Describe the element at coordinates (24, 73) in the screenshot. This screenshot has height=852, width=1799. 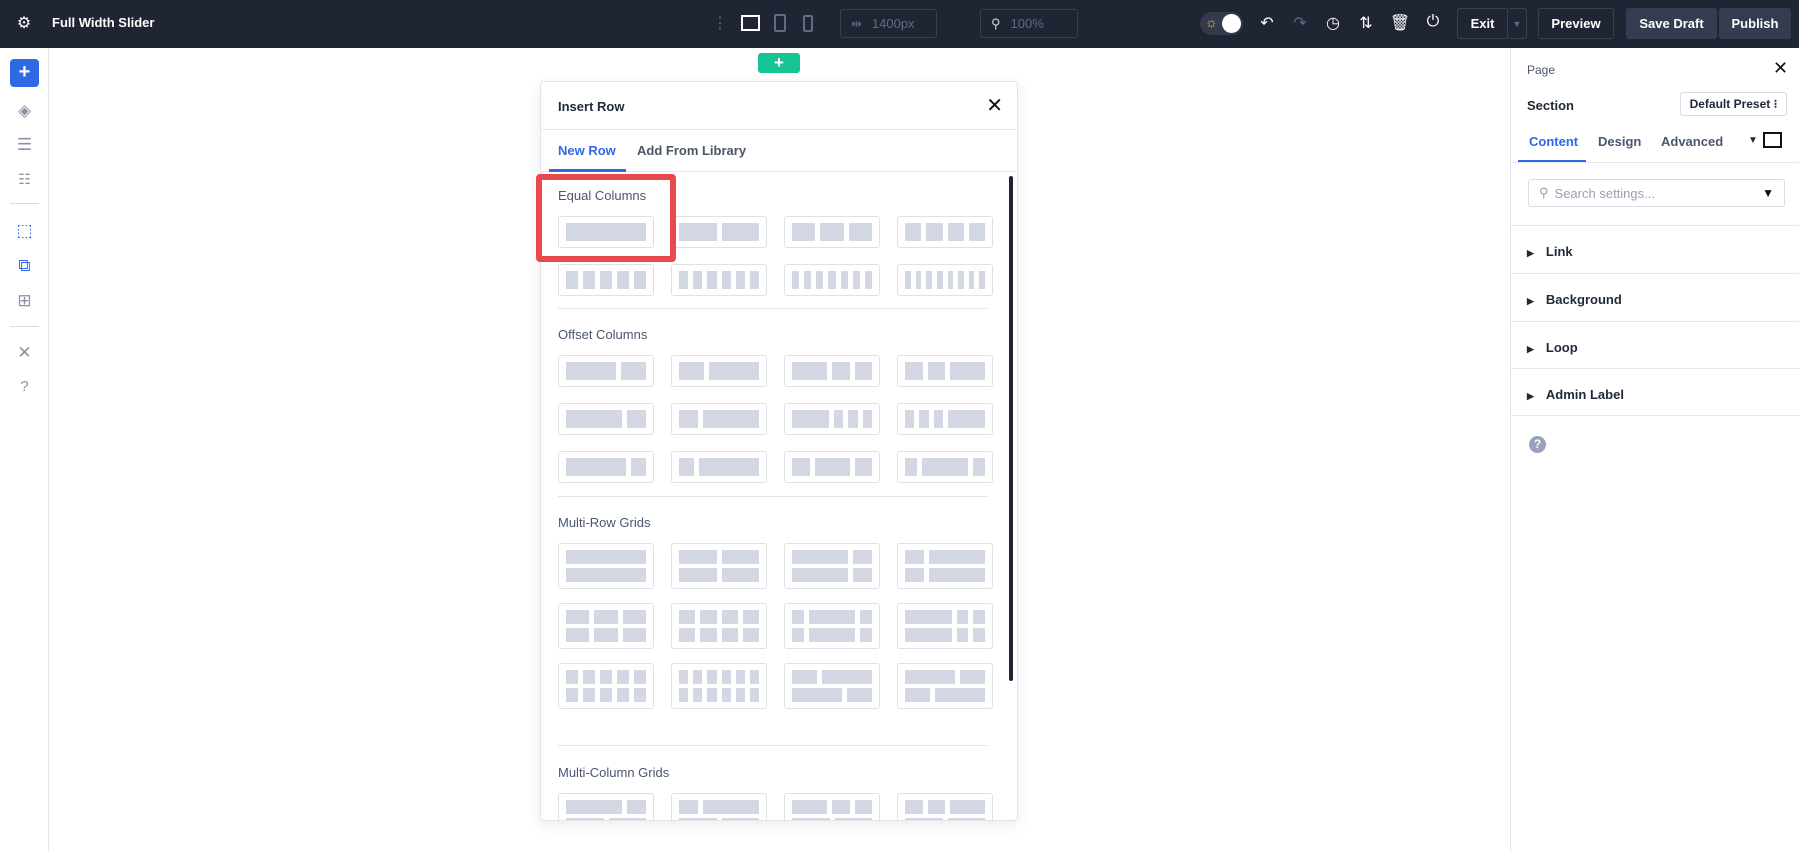
I see `add-plus-icon: +` at that location.